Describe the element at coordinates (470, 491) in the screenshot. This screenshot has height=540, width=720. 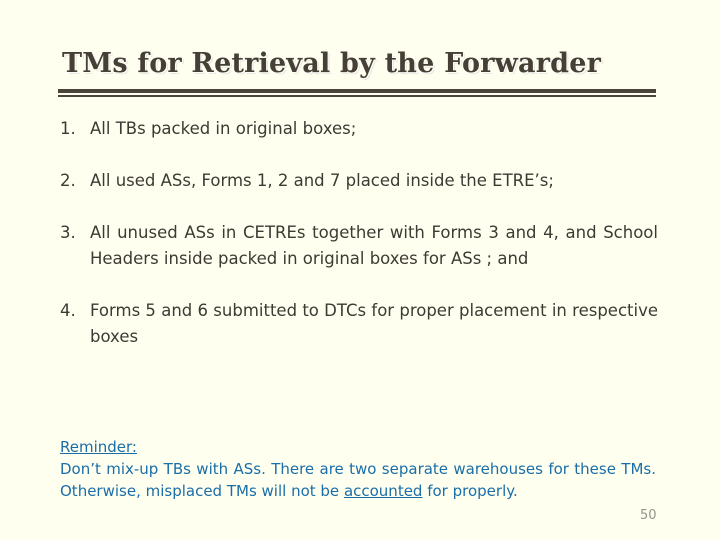
I see `reminder-text-part-2: for properly.` at that location.